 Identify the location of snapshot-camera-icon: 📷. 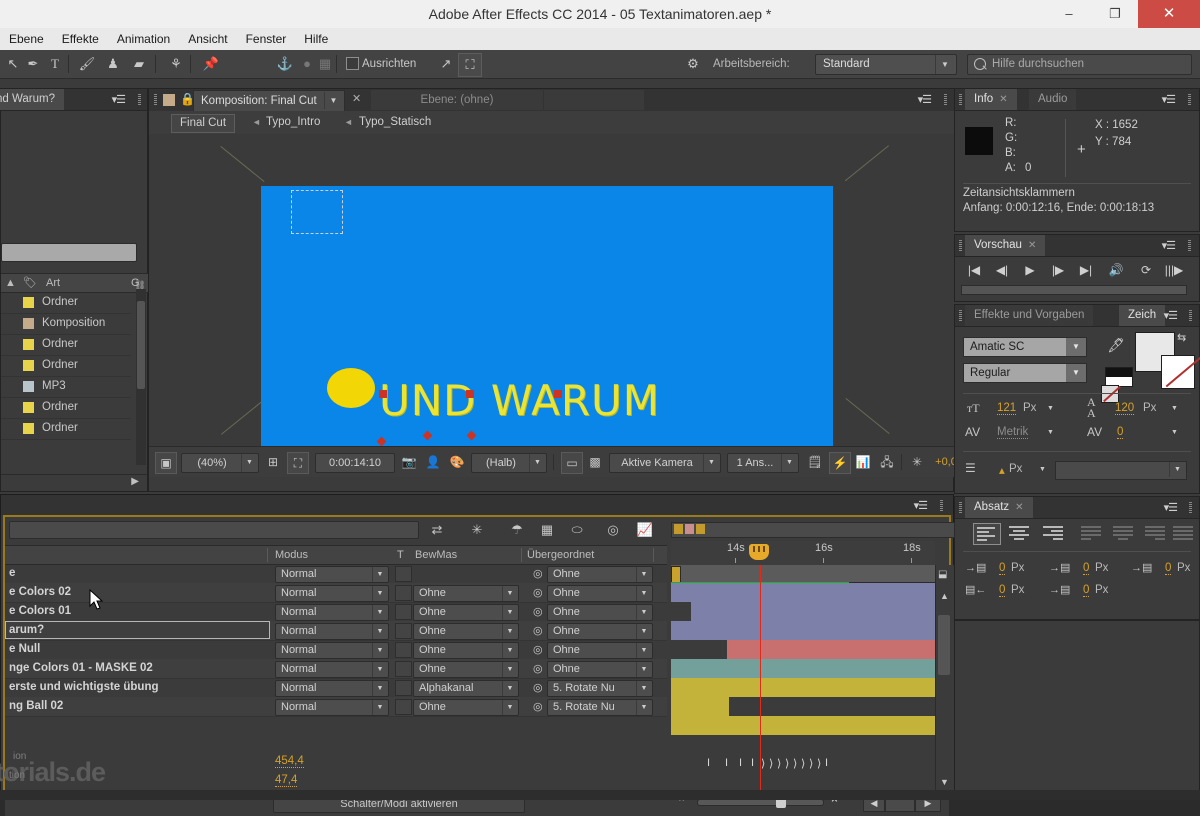
(409, 462).